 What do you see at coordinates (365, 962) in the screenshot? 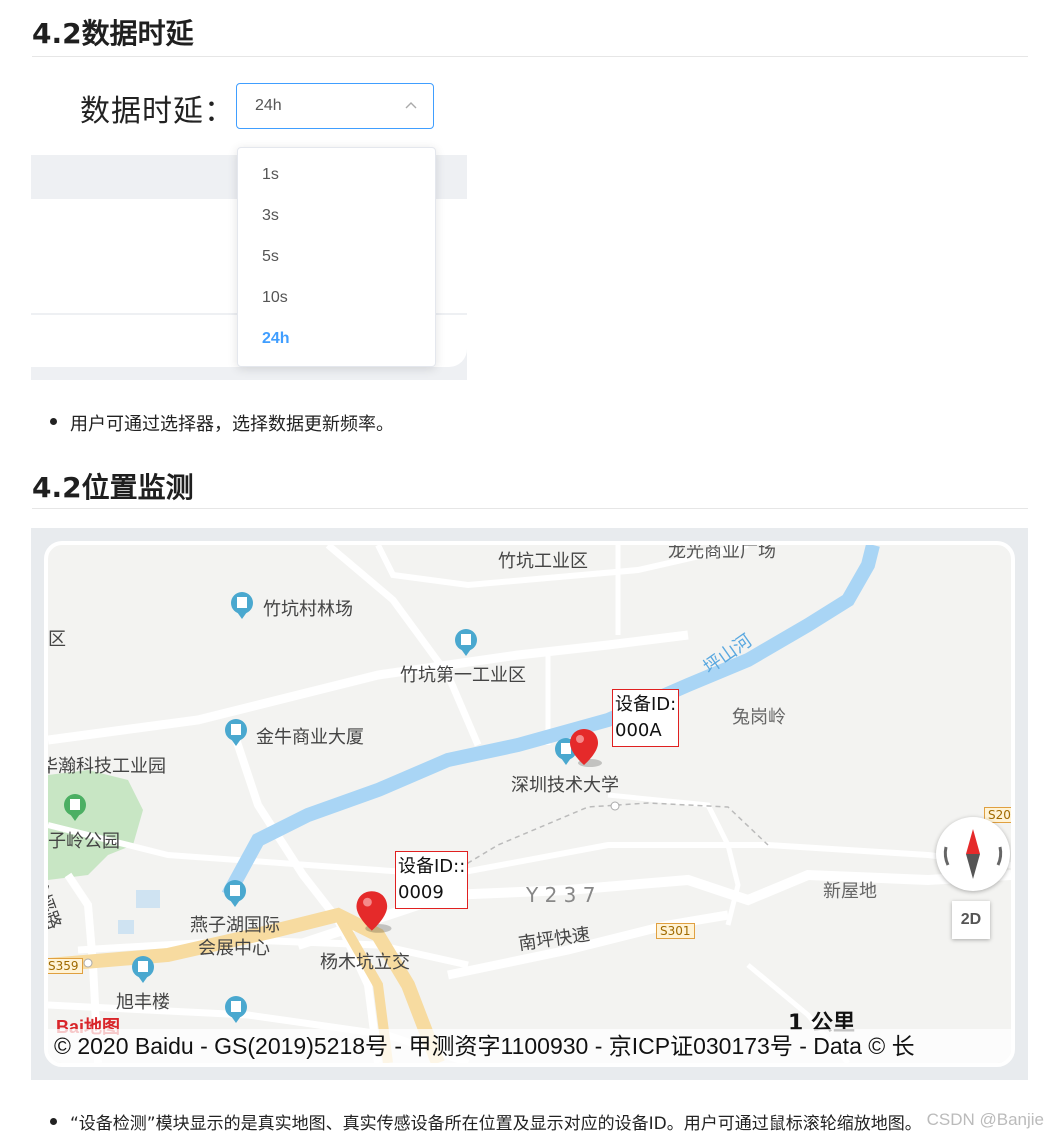
I see `map-label: 杨木坑立交` at bounding box center [365, 962].